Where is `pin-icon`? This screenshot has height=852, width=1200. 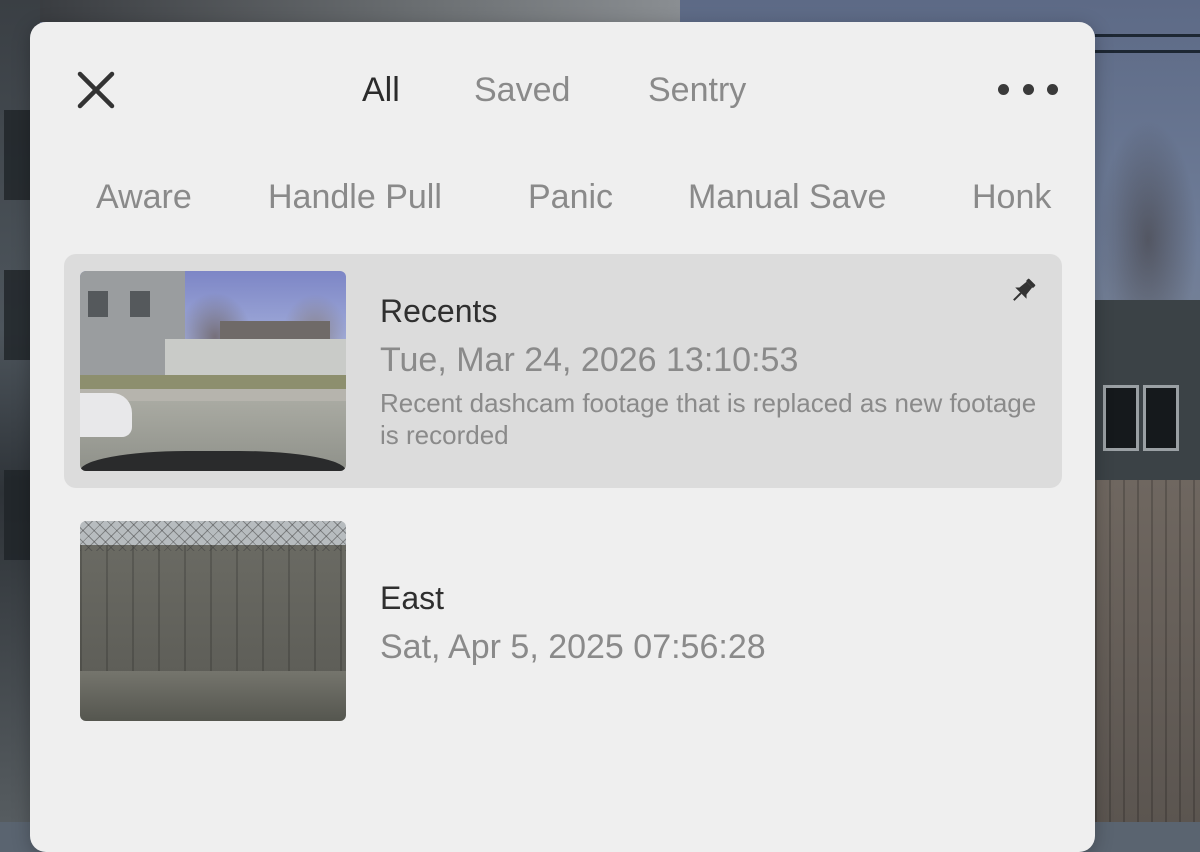 pin-icon is located at coordinates (1023, 291).